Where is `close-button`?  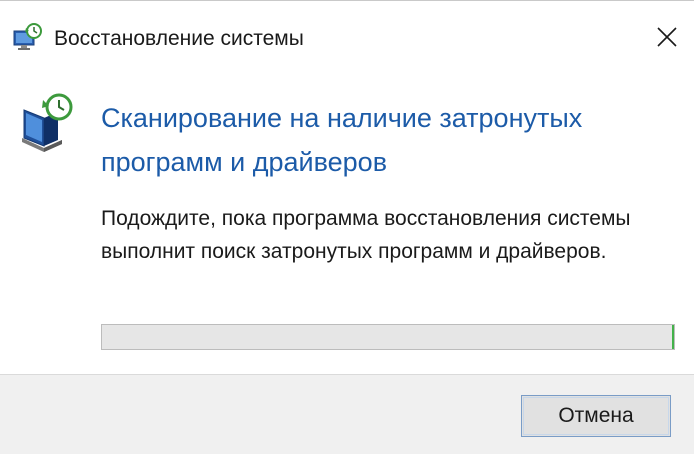 close-button is located at coordinates (667, 39).